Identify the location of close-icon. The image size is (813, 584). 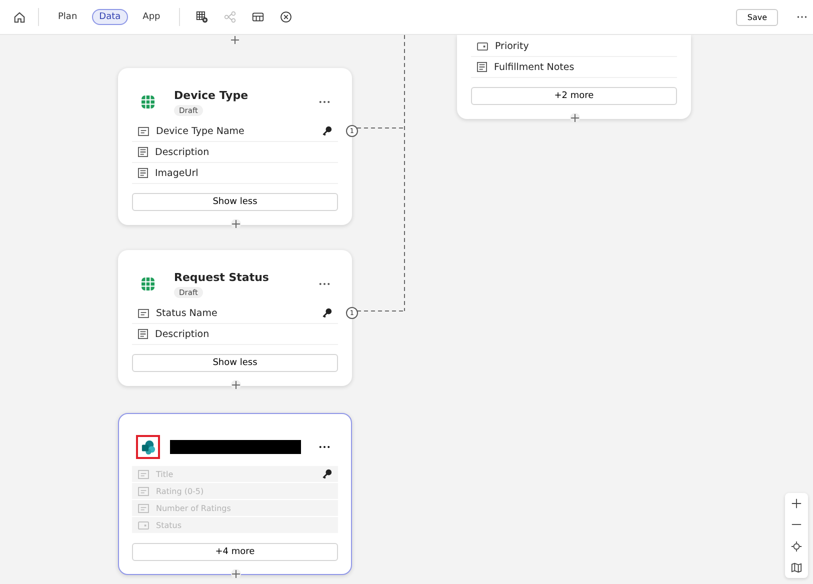
(286, 17).